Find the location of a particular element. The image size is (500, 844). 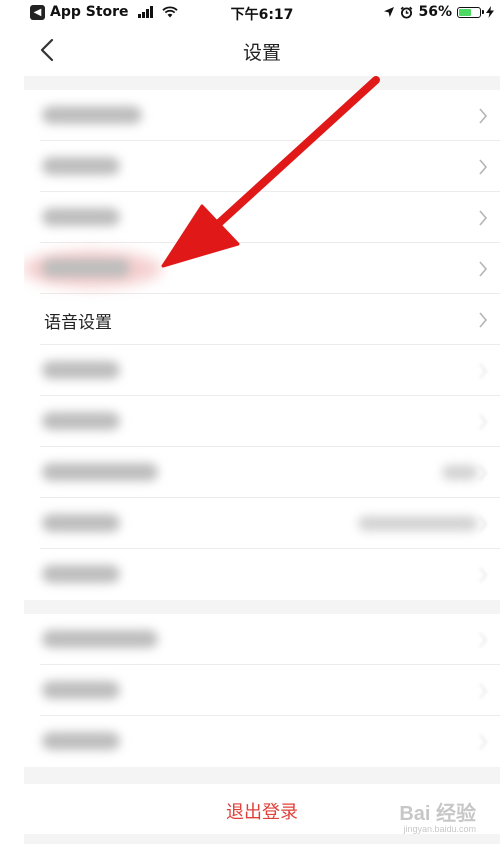

status-bar: ◀ App Store 下午6:17 56% is located at coordinates (262, 12).